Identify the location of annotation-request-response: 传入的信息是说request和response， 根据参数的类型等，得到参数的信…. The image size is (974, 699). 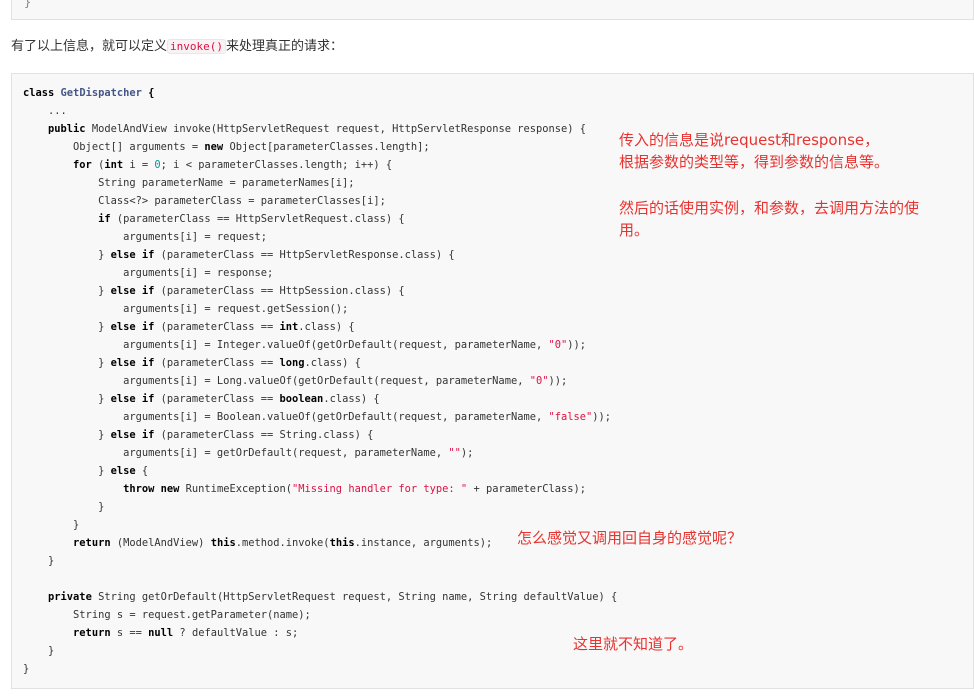
(754, 151).